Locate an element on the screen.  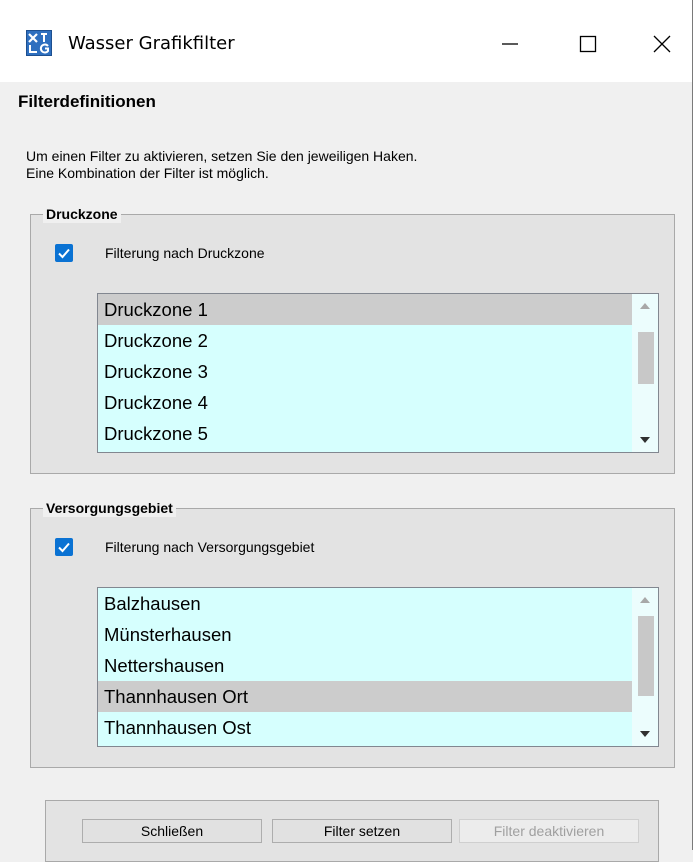
section-heading: Filterdefinitionen is located at coordinates (87, 101).